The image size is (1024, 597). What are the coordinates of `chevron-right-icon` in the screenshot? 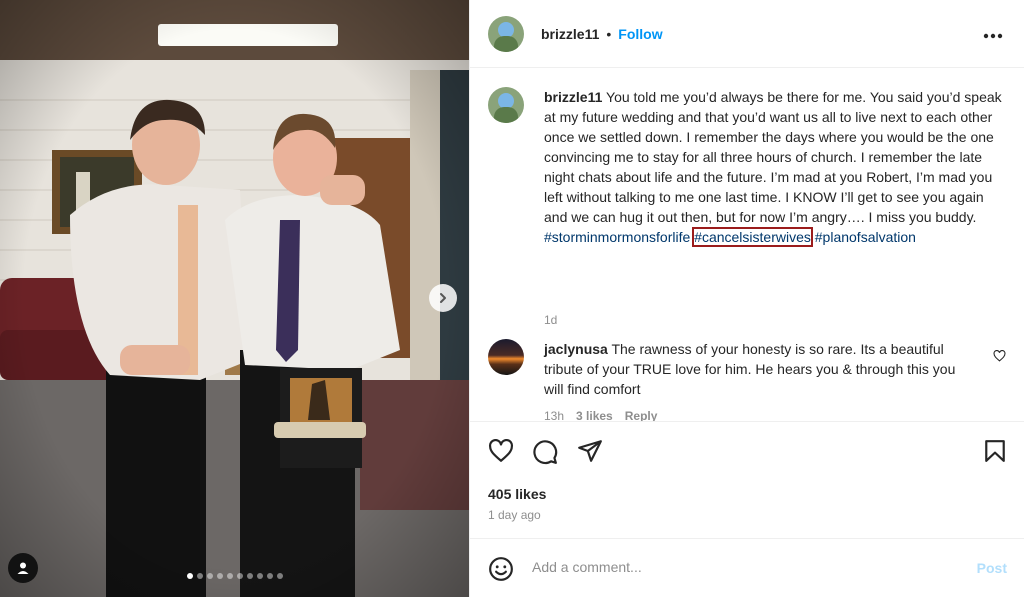 It's located at (443, 298).